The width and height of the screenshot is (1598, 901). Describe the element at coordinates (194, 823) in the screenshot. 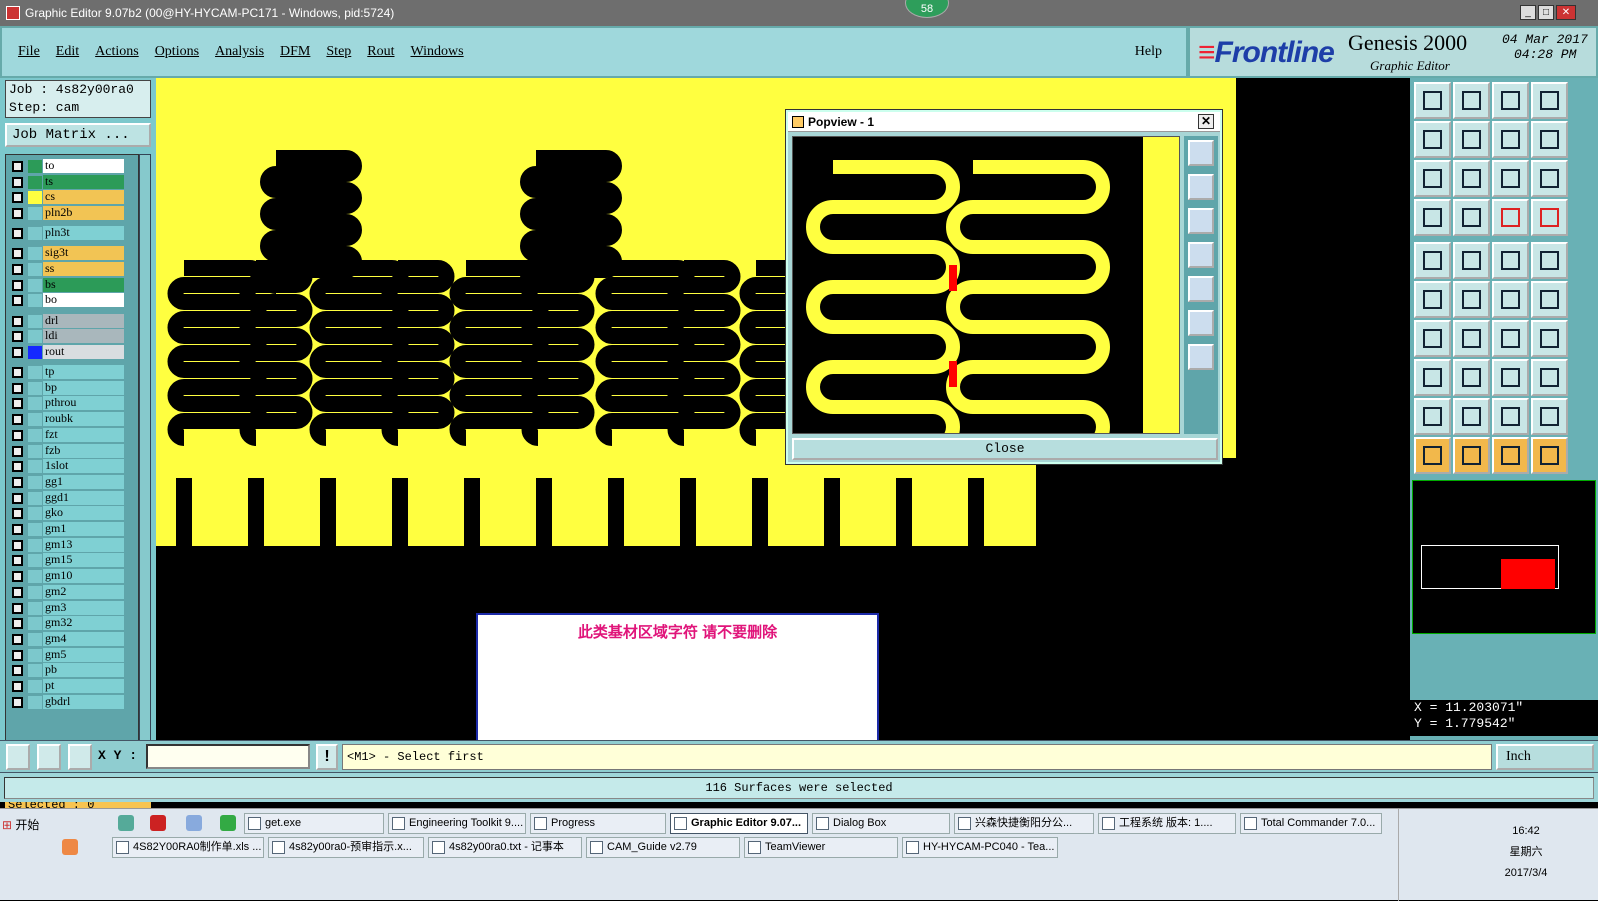

I see `calculator-icon` at that location.